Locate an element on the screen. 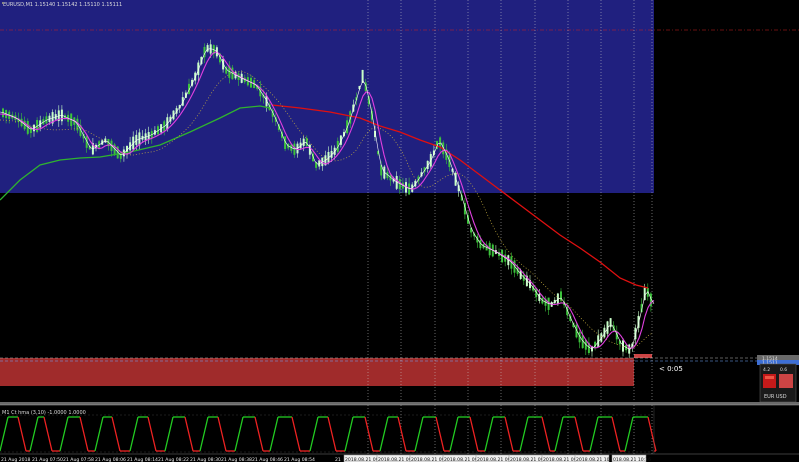 Image resolution: width=799 pixels, height=462 pixels. time-label: 21 Aug 08:54 is located at coordinates (299, 459).